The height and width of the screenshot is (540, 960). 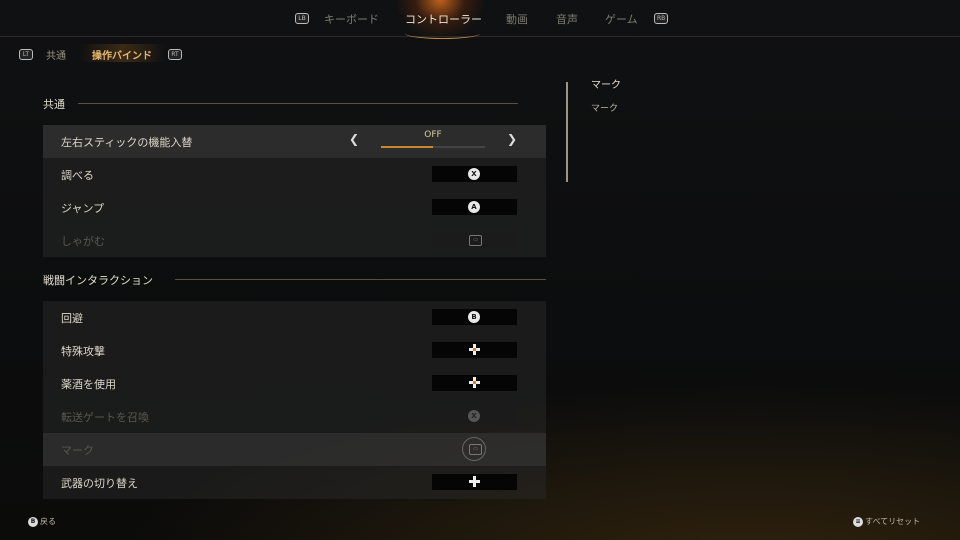 What do you see at coordinates (442, 33) in the screenshot?
I see `active-tab-indicator` at bounding box center [442, 33].